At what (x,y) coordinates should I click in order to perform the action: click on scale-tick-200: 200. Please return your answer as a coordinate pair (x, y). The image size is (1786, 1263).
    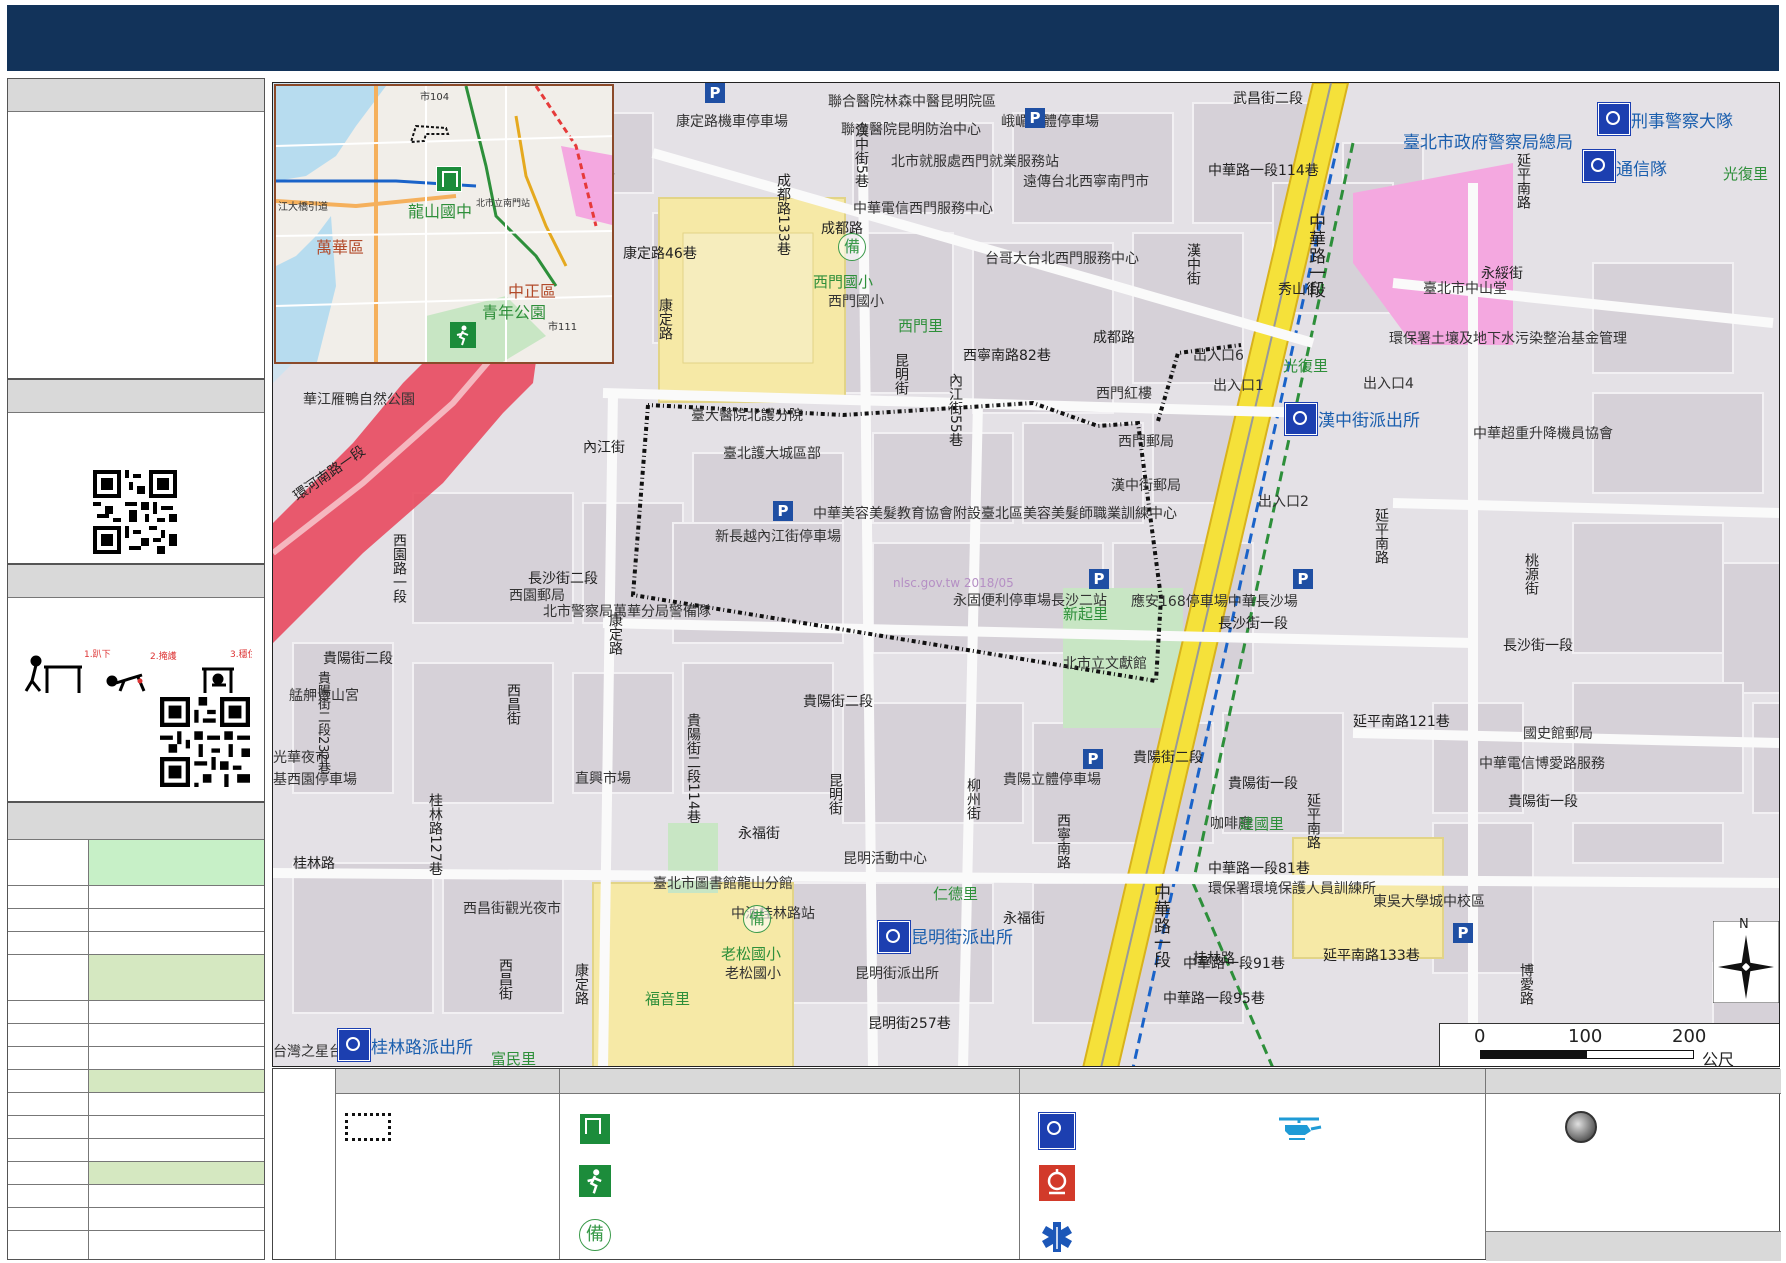
    Looking at the image, I should click on (1689, 1036).